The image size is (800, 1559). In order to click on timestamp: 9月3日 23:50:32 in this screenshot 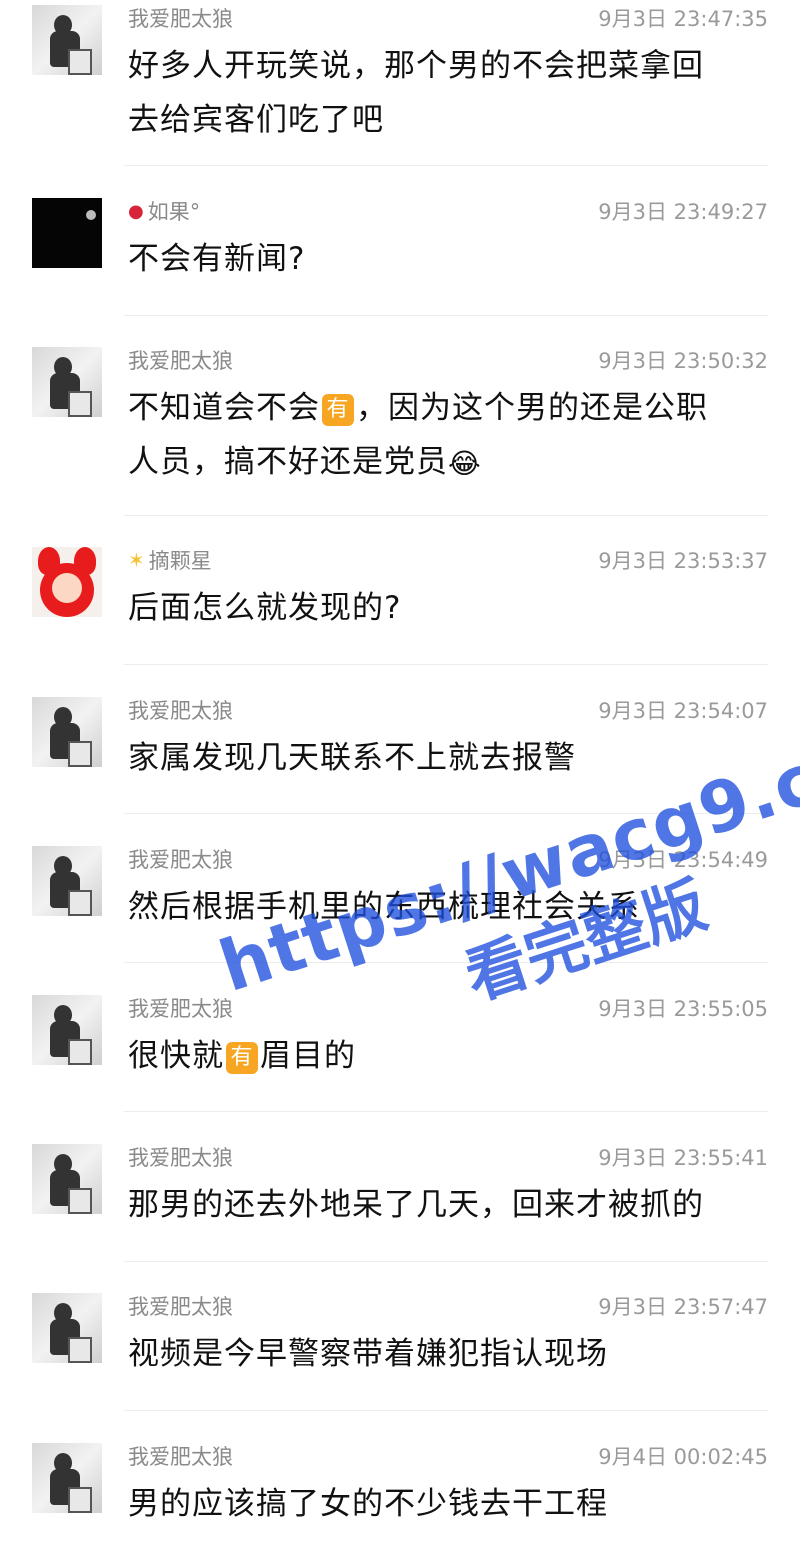, I will do `click(683, 361)`.